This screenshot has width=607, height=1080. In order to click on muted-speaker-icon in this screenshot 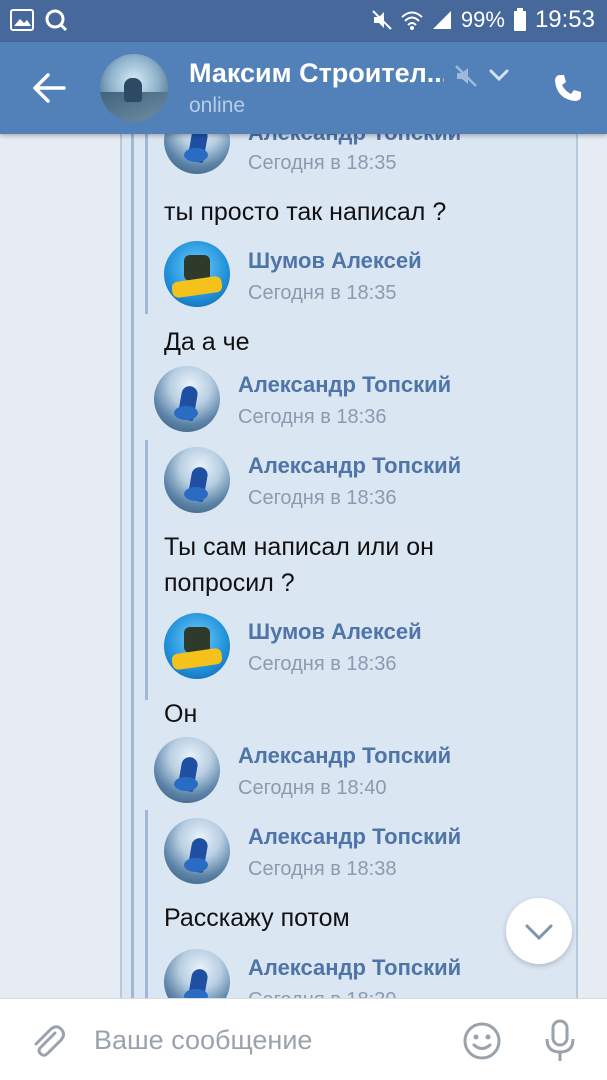, I will do `click(466, 76)`.